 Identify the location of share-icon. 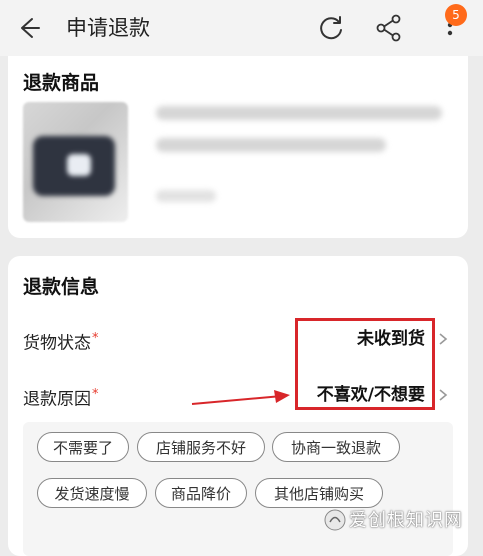
(389, 28).